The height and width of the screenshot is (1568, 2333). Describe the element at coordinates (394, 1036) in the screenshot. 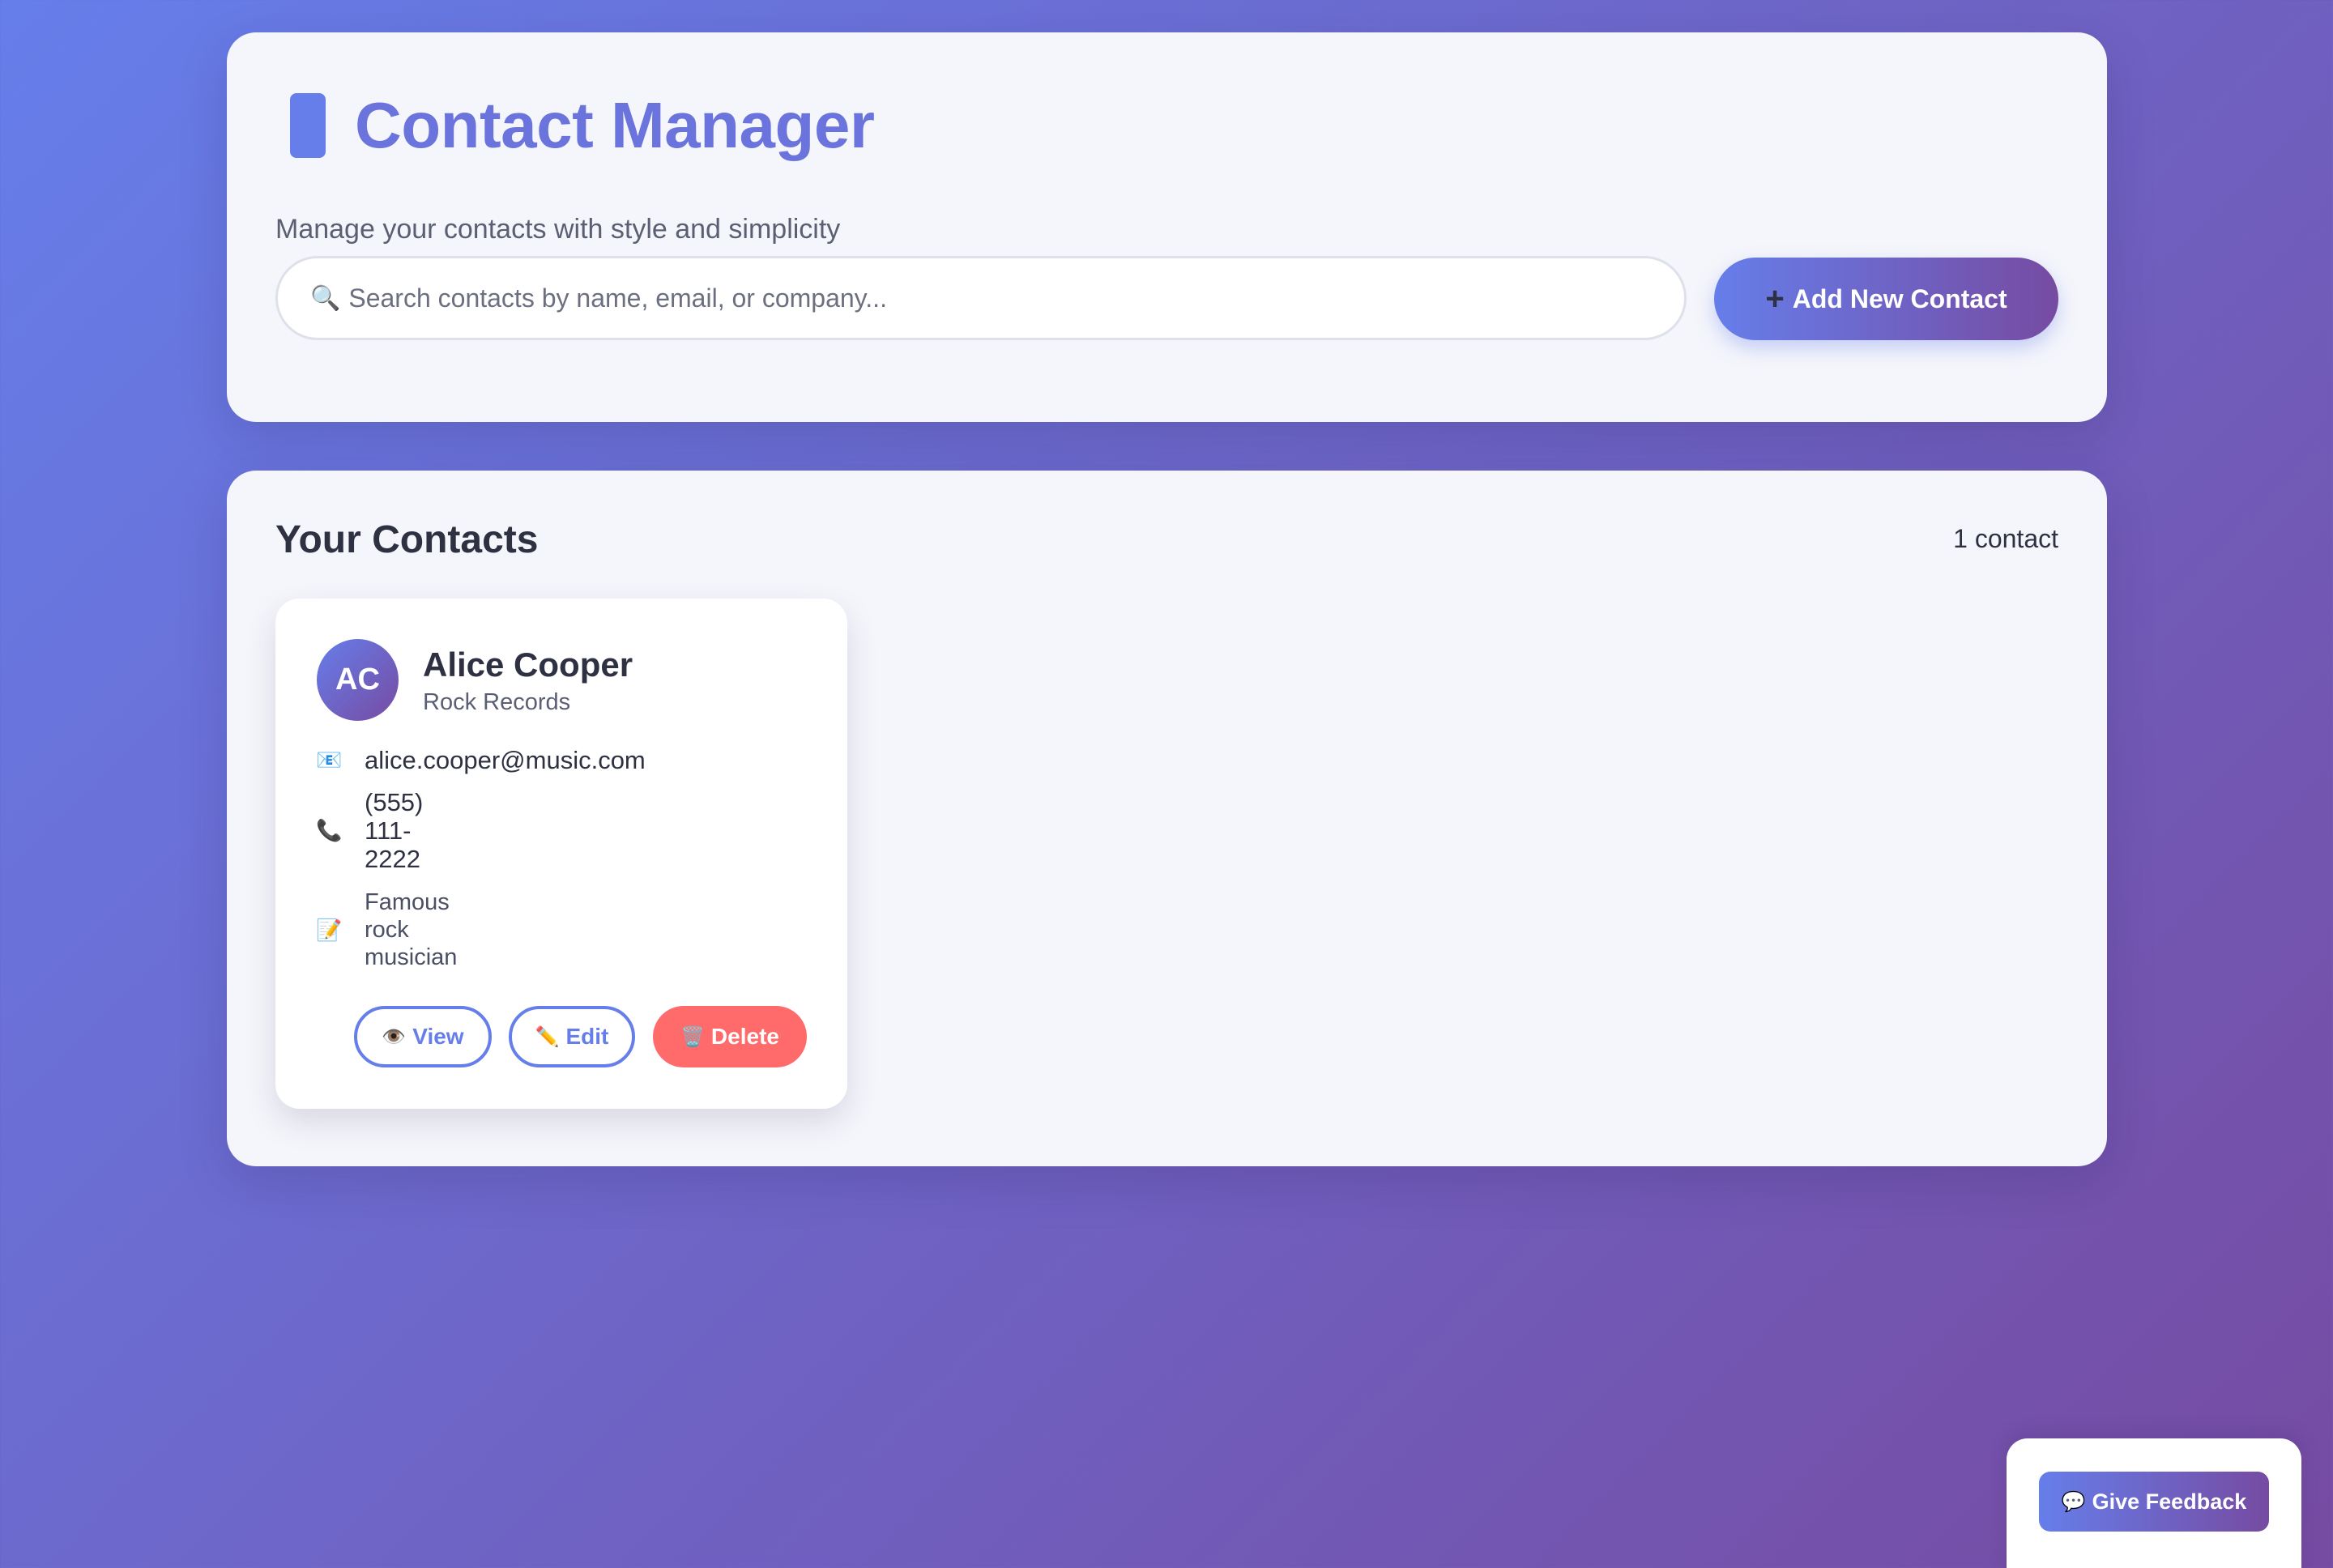

I see `eye-icon: 👁️` at that location.